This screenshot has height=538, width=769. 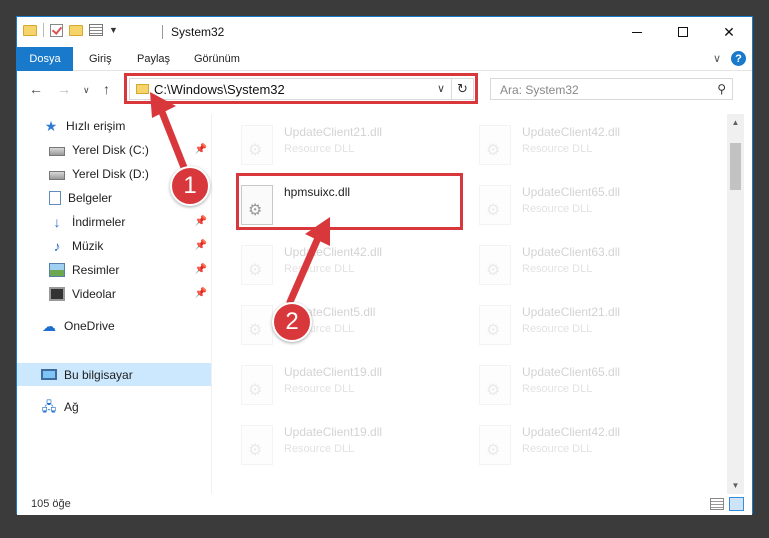 I want to click on search-placeholder: Ara: System32, so click(x=539, y=90).